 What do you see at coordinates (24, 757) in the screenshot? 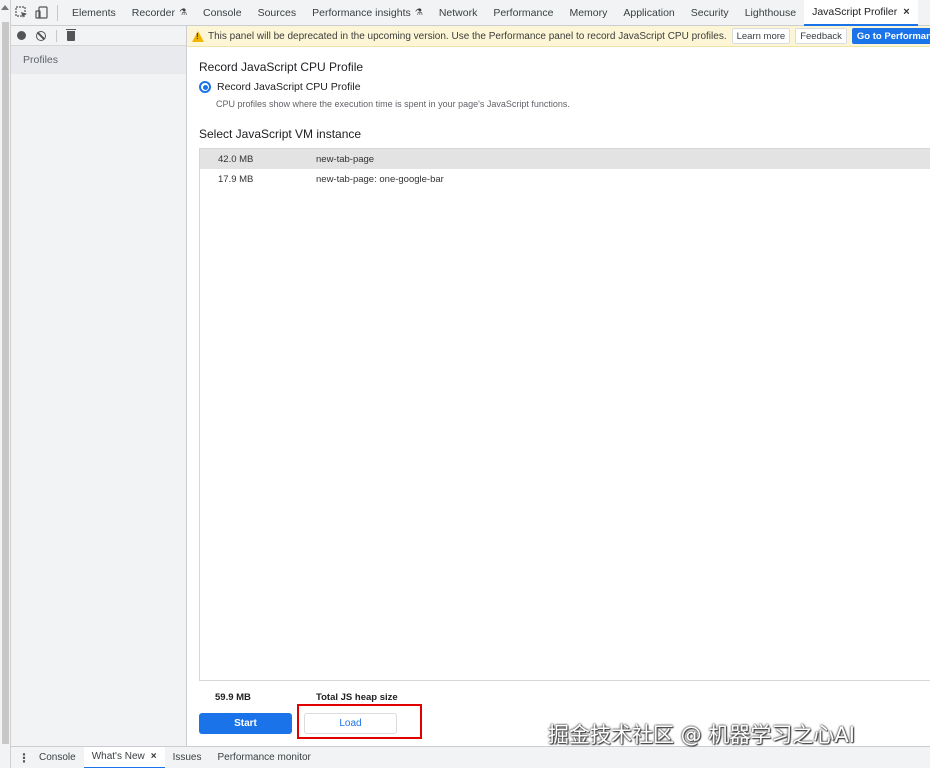
I see `more-options-icon: ⋮` at bounding box center [24, 757].